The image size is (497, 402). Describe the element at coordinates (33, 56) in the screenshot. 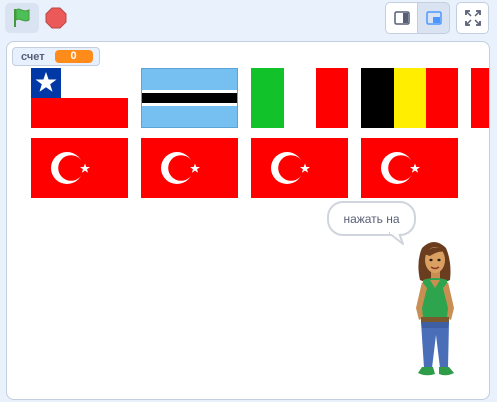

I see `score-monitor-label: счет` at that location.